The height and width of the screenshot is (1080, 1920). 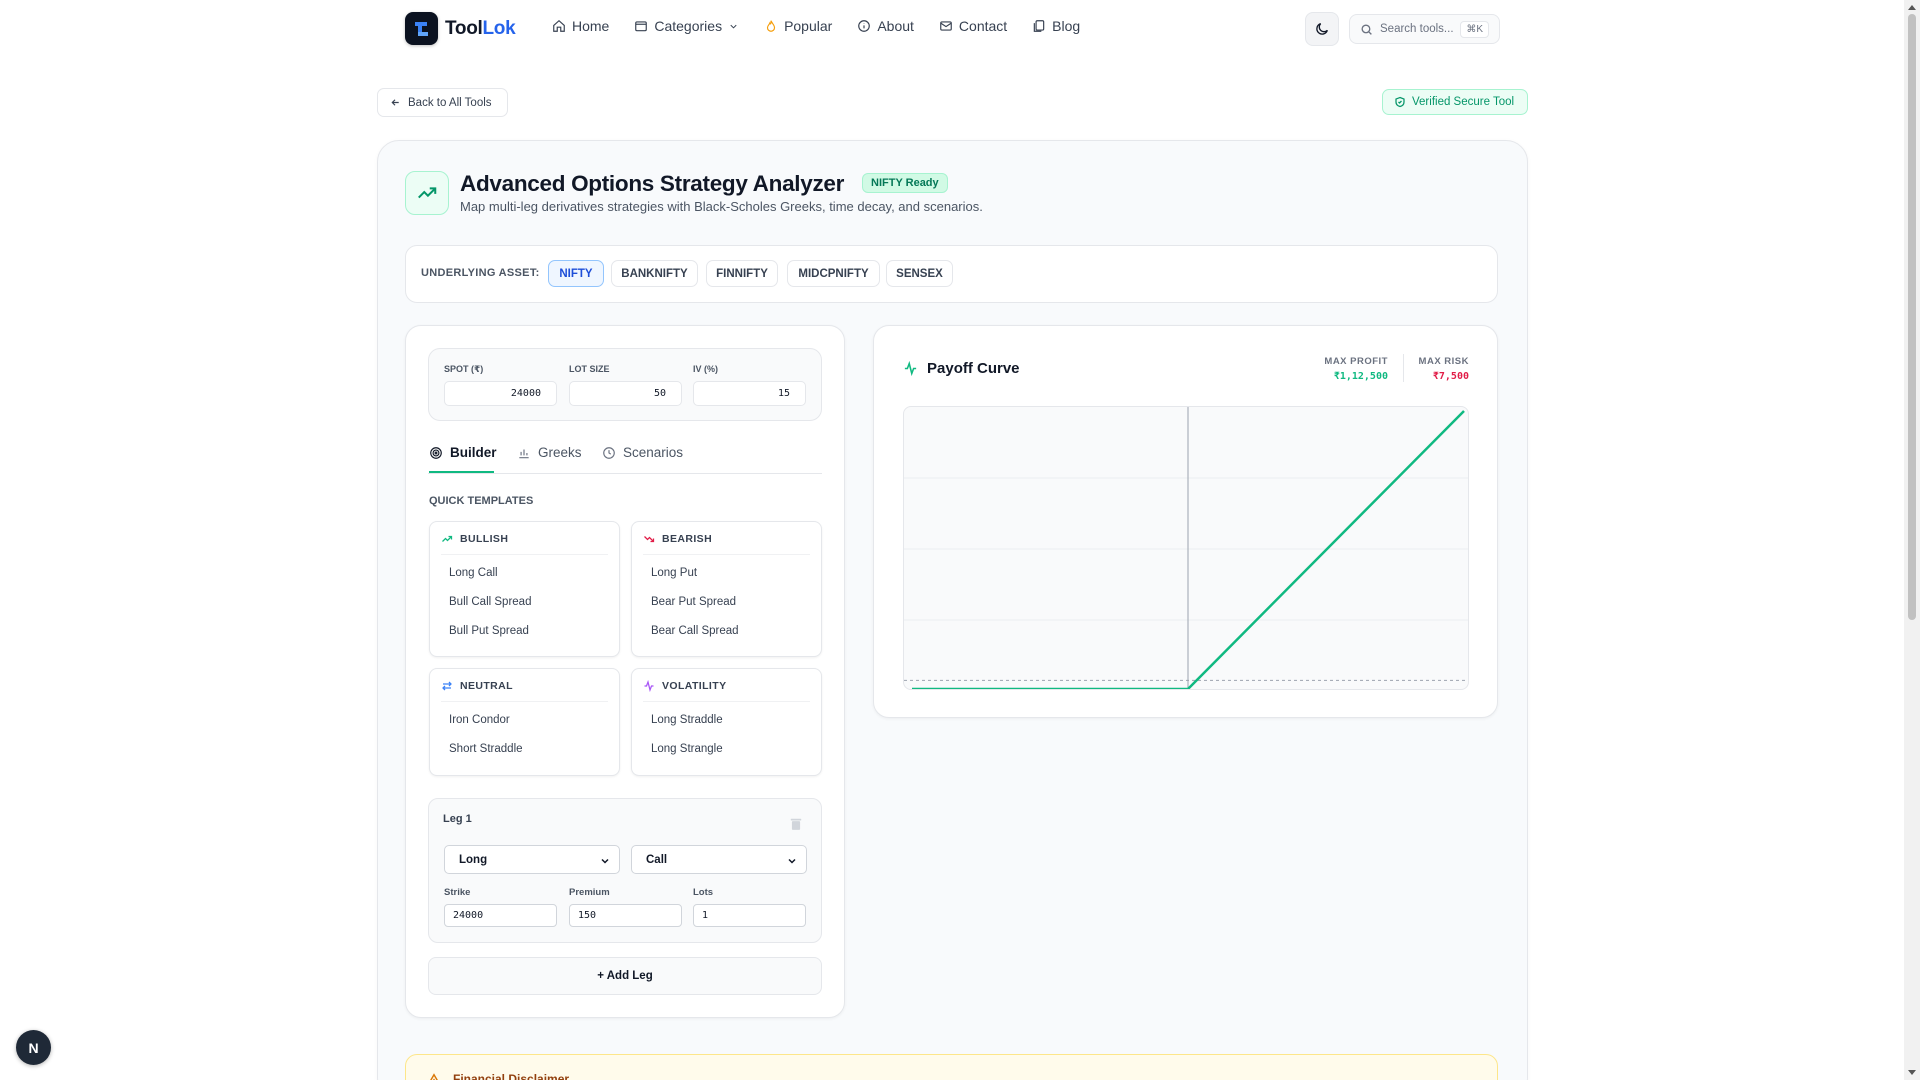 What do you see at coordinates (33, 1047) in the screenshot?
I see `nextjs-dev-badge: N` at bounding box center [33, 1047].